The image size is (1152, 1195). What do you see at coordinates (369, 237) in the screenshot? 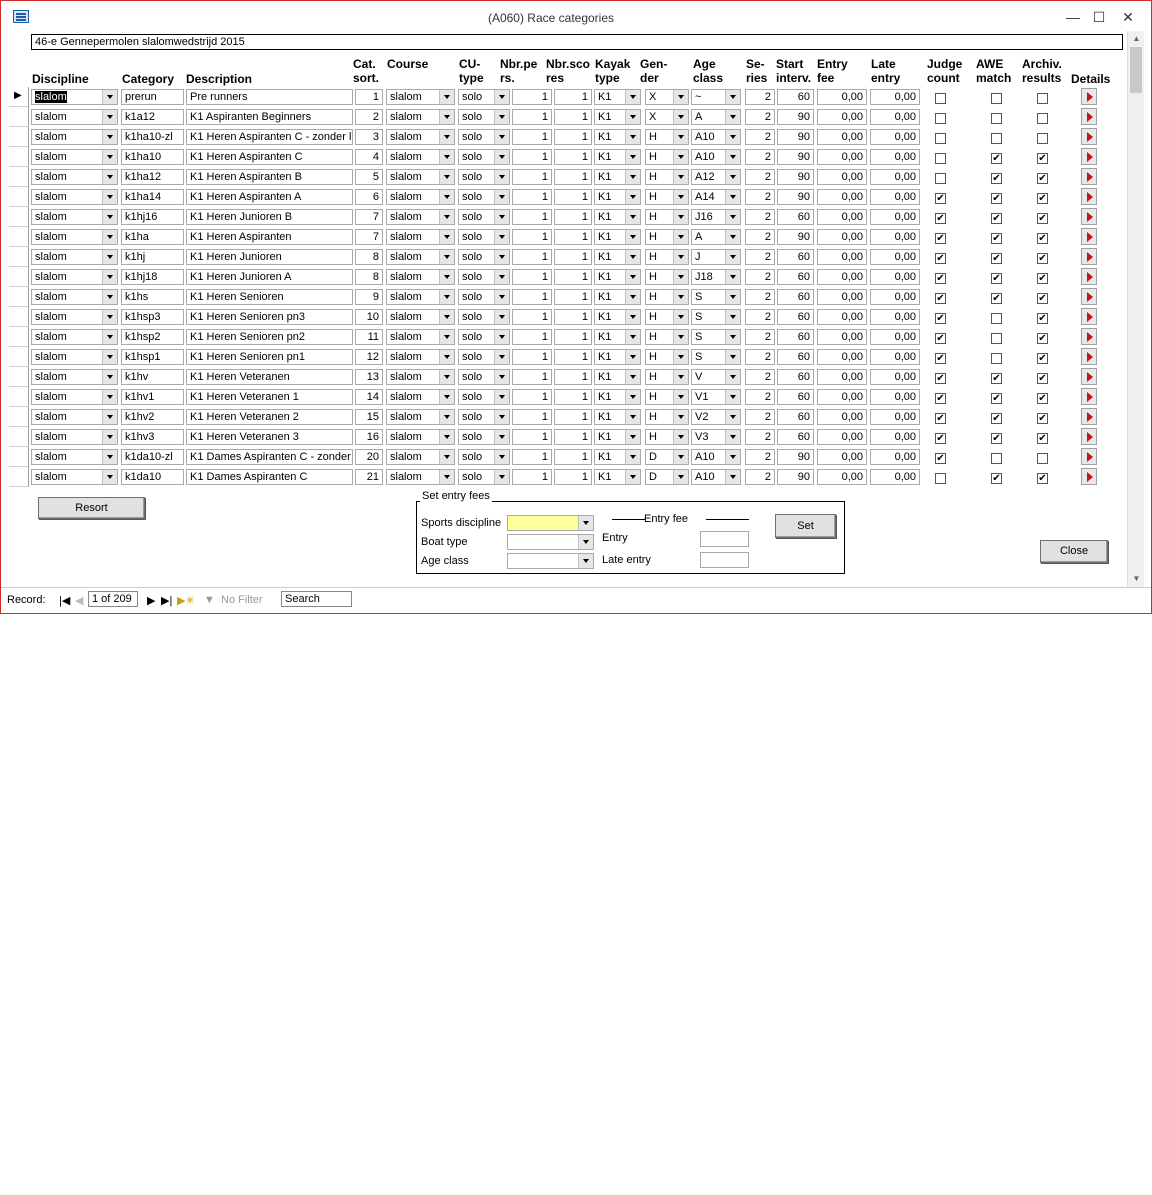
I see `cat-sort-field: 7` at bounding box center [369, 237].